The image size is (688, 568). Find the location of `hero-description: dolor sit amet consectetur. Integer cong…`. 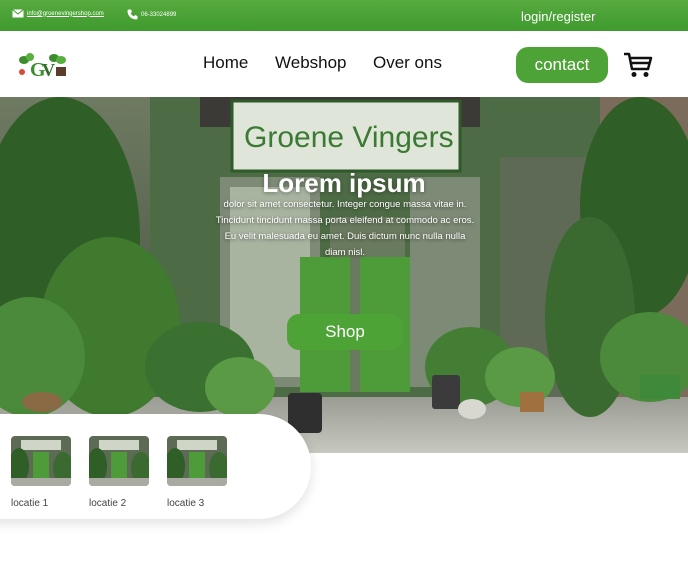

hero-description: dolor sit amet consectetur. Integer cong… is located at coordinates (345, 228).